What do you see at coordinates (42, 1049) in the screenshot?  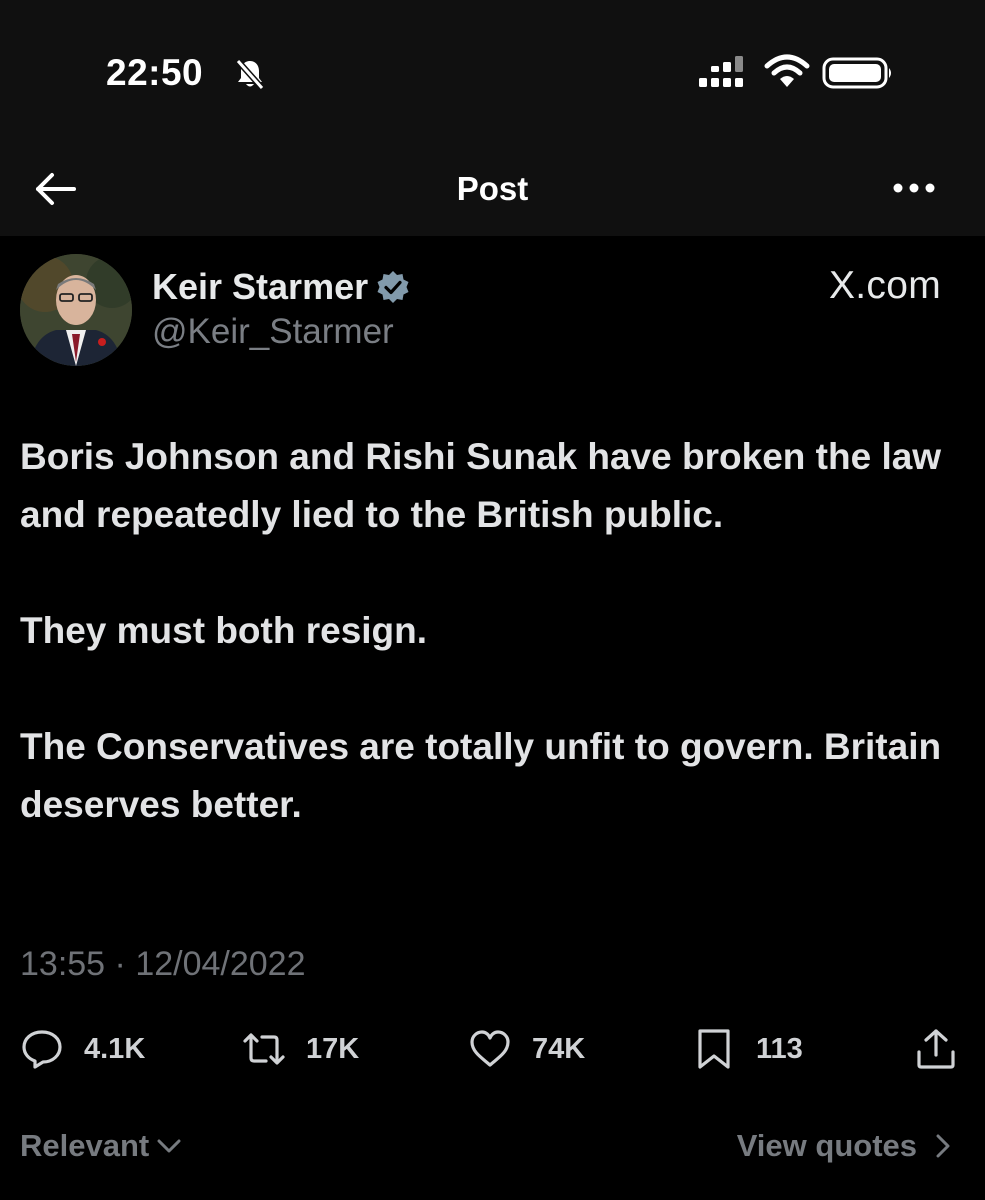 I see `reply-icon` at bounding box center [42, 1049].